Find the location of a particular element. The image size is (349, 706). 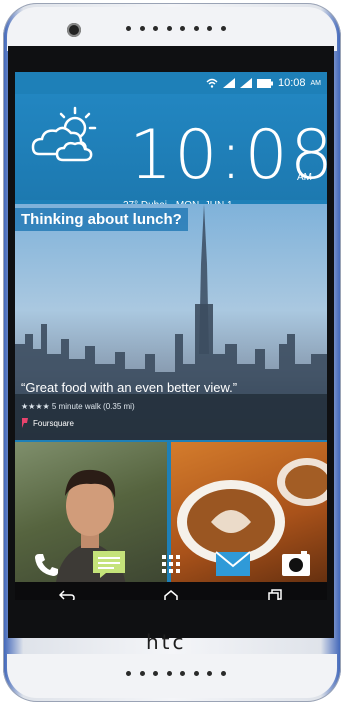

mail-icon is located at coordinates (233, 563).